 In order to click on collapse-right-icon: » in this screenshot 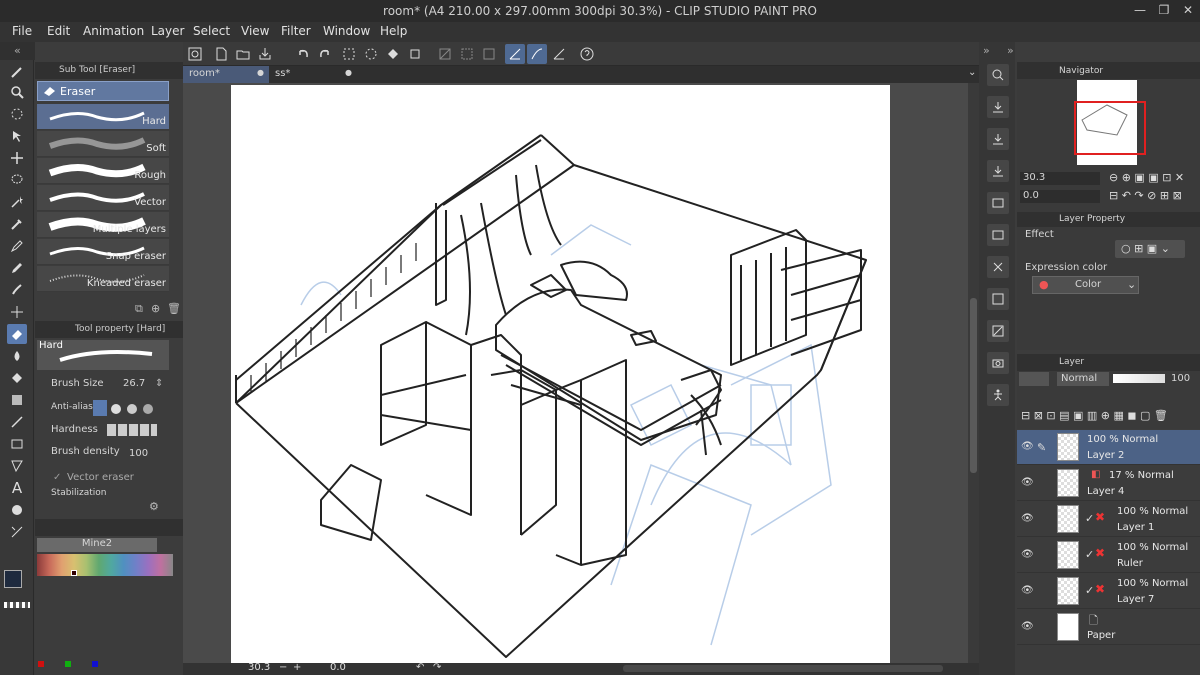, I will do `click(986, 50)`.